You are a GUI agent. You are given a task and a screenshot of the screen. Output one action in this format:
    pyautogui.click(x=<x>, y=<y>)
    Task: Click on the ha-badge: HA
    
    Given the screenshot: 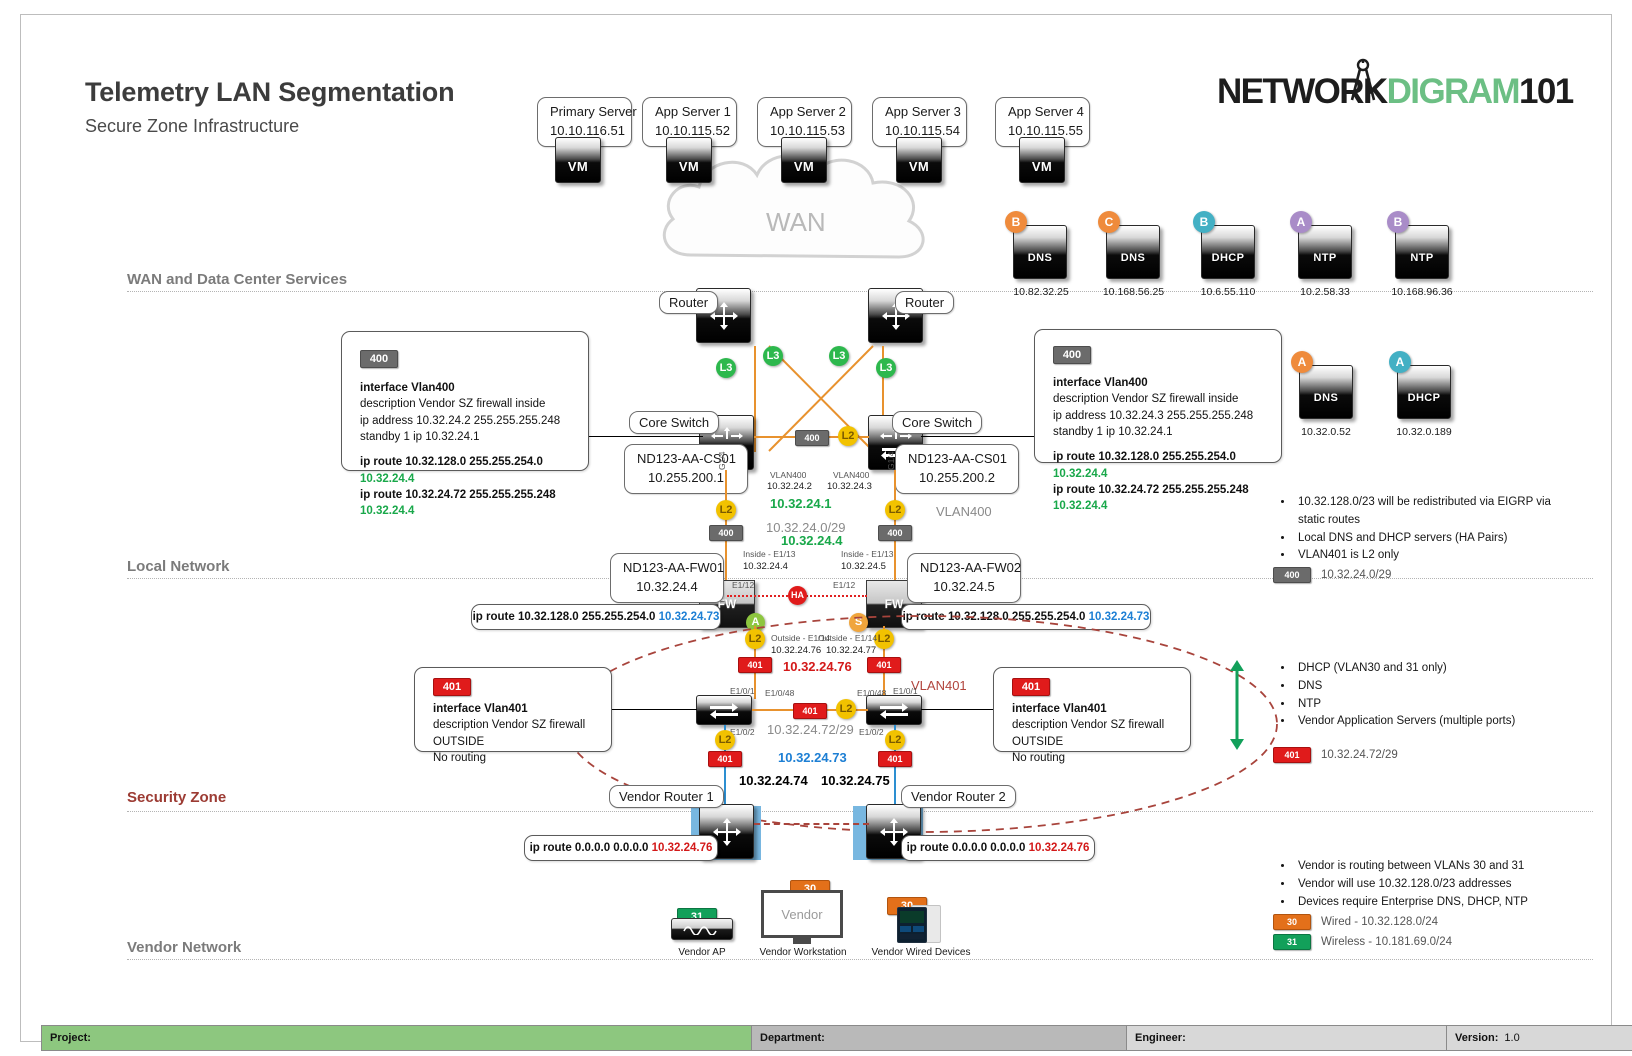 What is the action you would take?
    pyautogui.click(x=797, y=595)
    